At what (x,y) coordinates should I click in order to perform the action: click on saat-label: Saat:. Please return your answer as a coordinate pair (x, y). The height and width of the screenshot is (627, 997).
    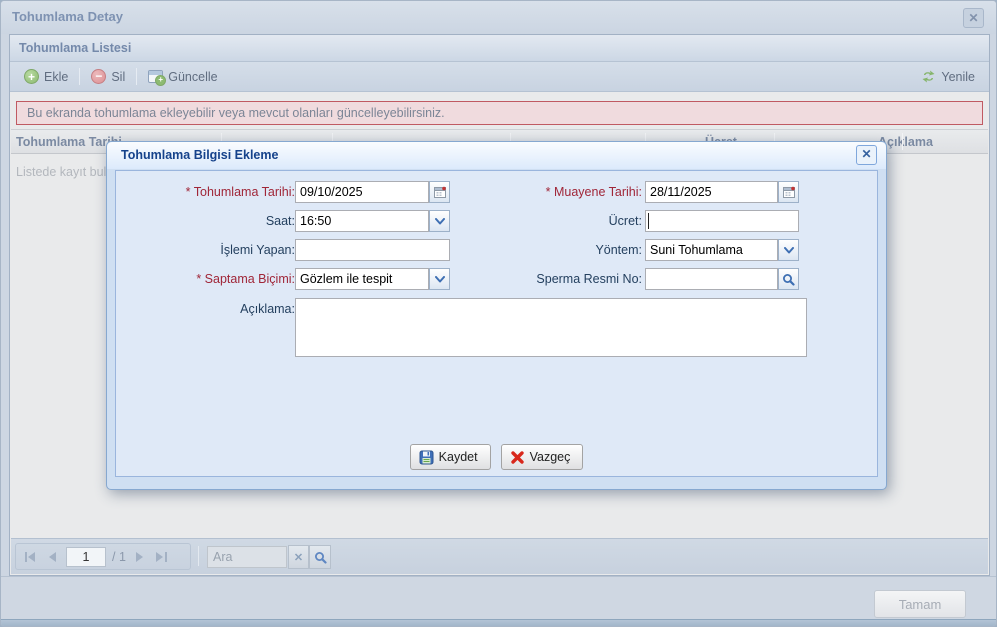
    Looking at the image, I should click on (280, 221).